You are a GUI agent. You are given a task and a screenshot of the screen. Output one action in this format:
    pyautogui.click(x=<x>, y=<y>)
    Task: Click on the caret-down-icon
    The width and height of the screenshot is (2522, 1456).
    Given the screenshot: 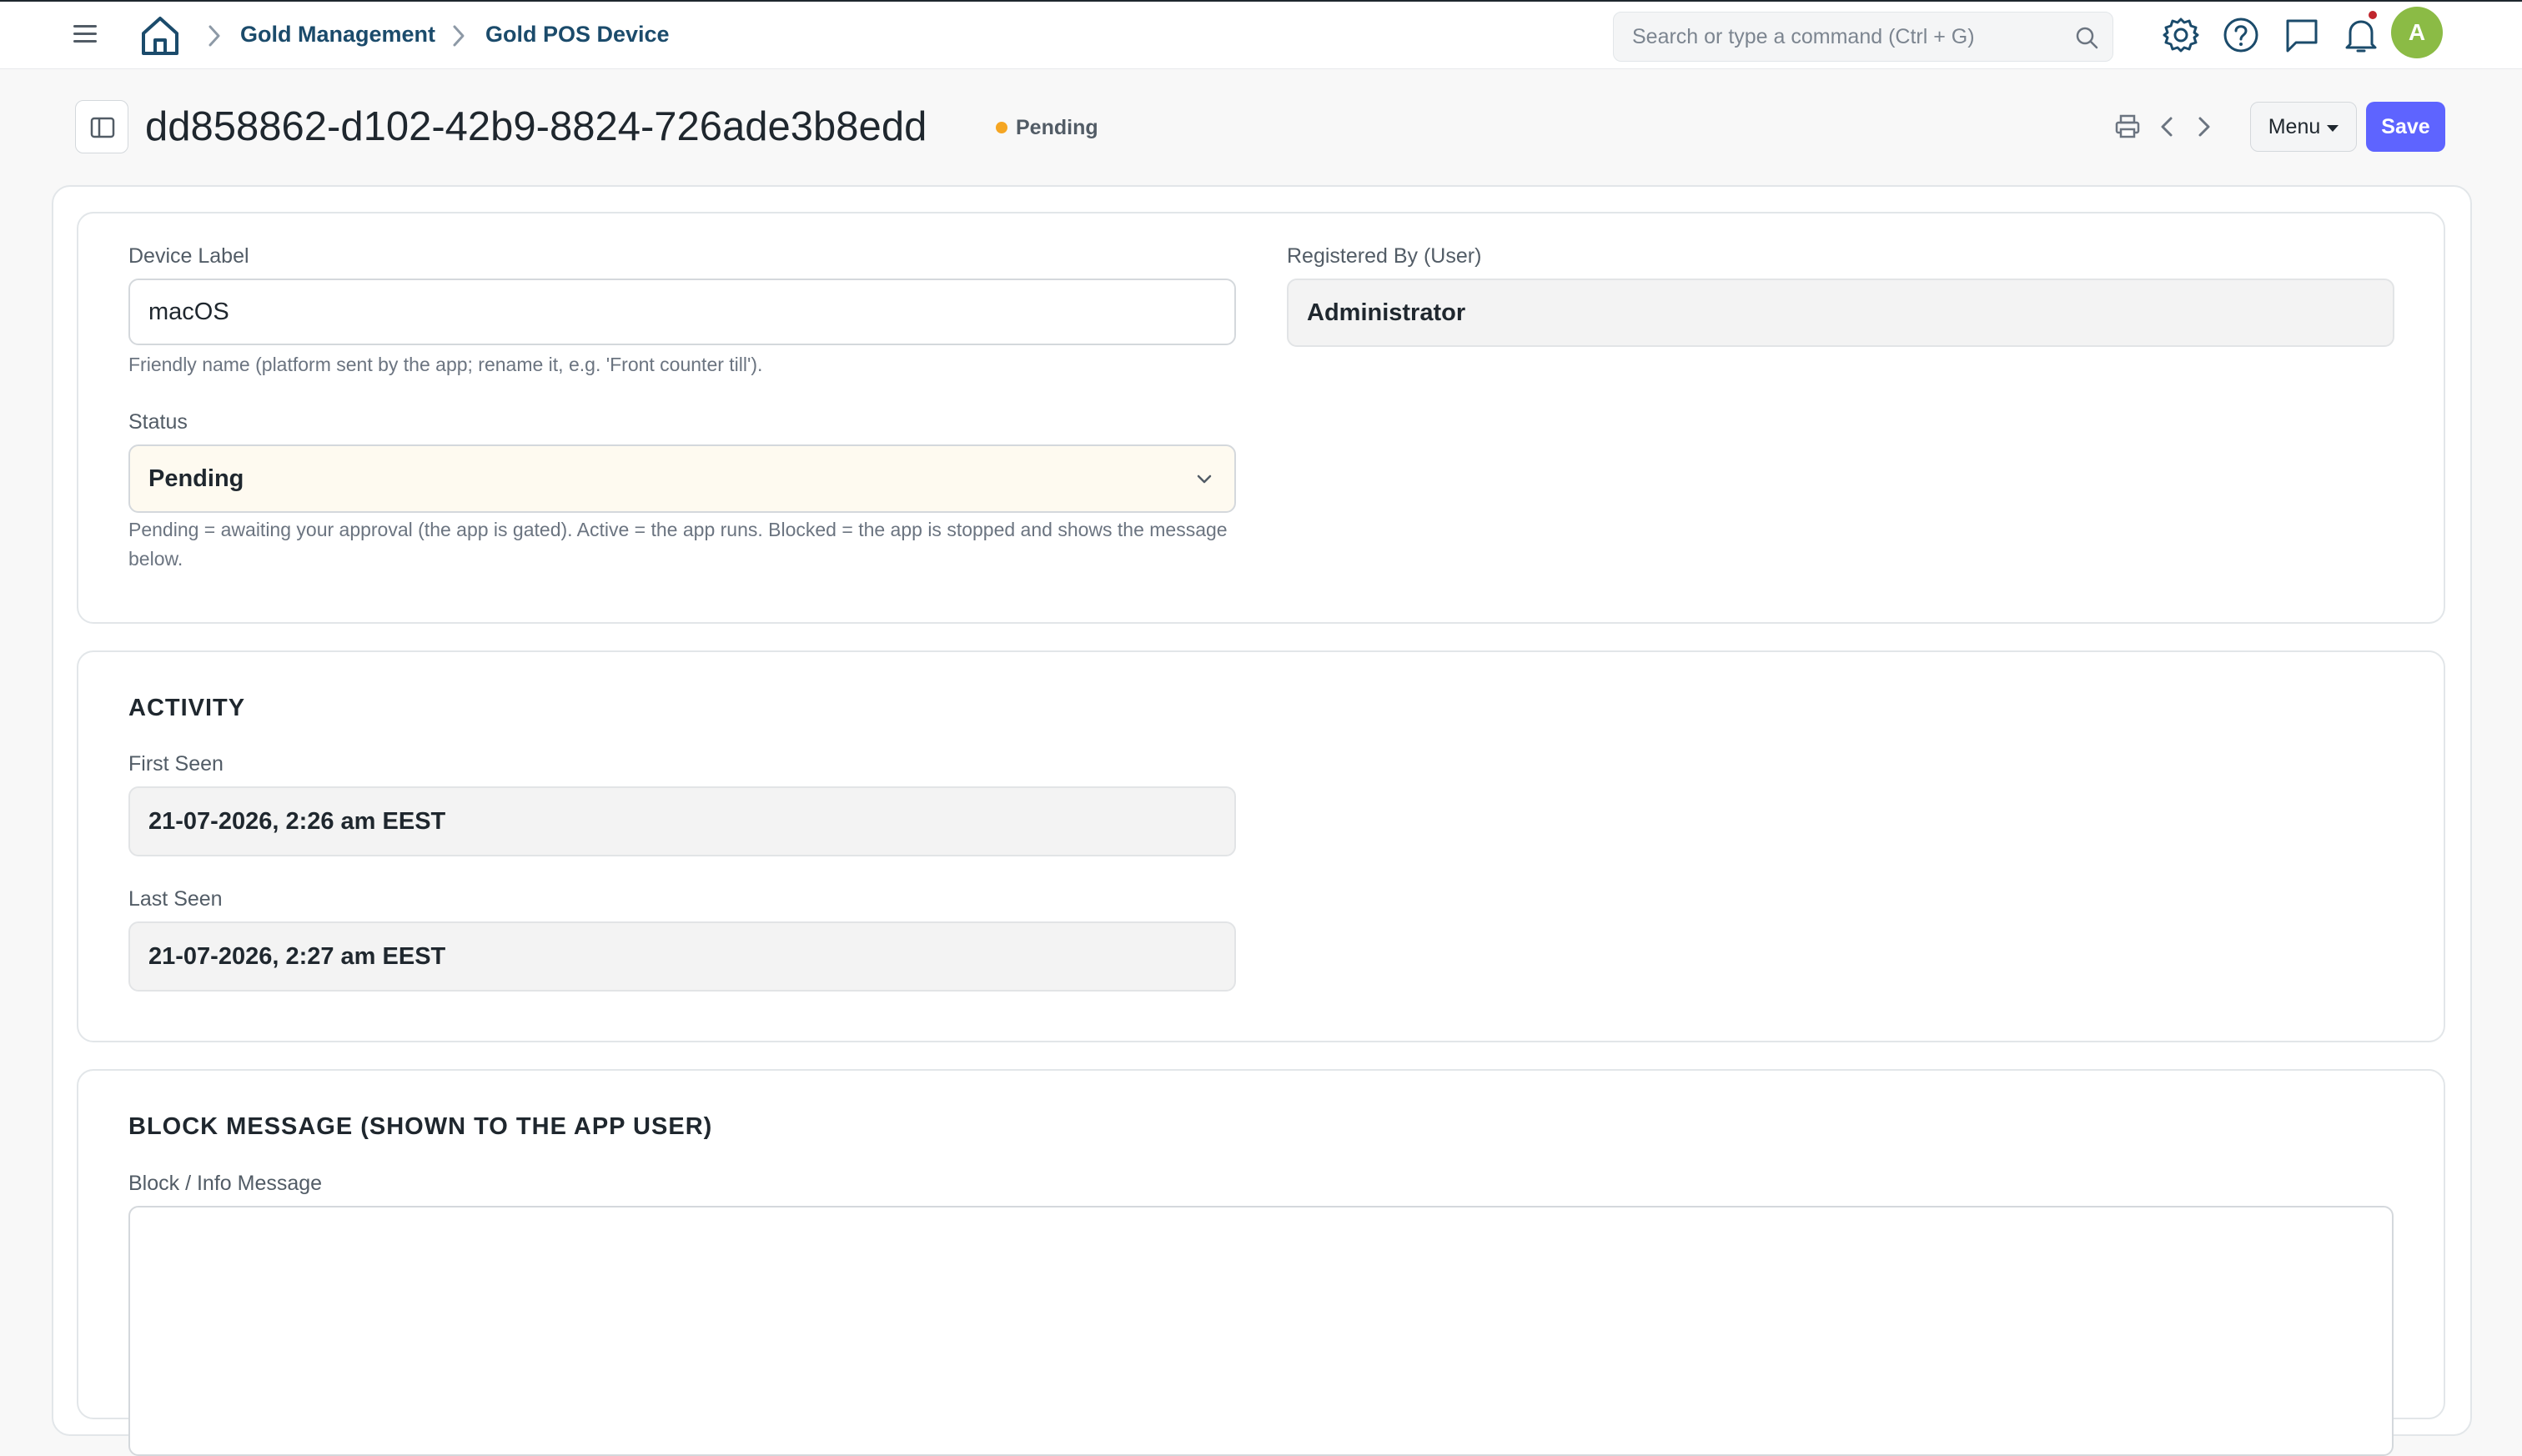 What is the action you would take?
    pyautogui.click(x=2333, y=128)
    